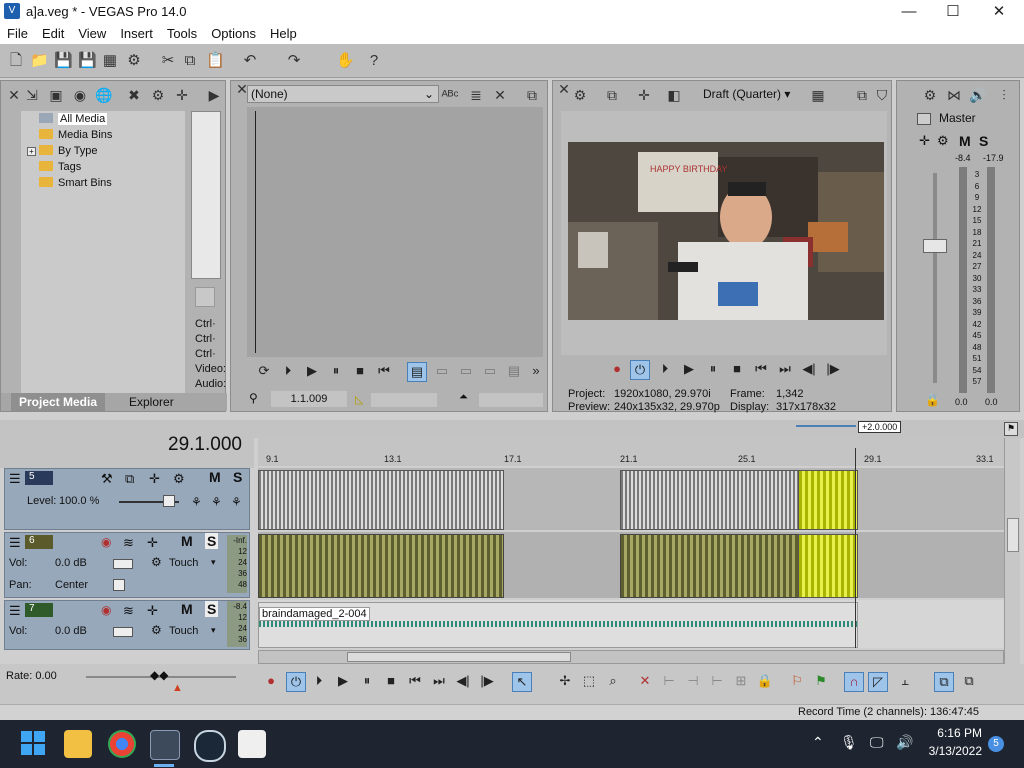 The width and height of the screenshot is (1024, 768). I want to click on track-head-video-5: ☰ 5 ⚒ ⧉ ✛ ⚙ M S Level: 100.0 % ⚘ ⚘ ⚘, so click(127, 499).